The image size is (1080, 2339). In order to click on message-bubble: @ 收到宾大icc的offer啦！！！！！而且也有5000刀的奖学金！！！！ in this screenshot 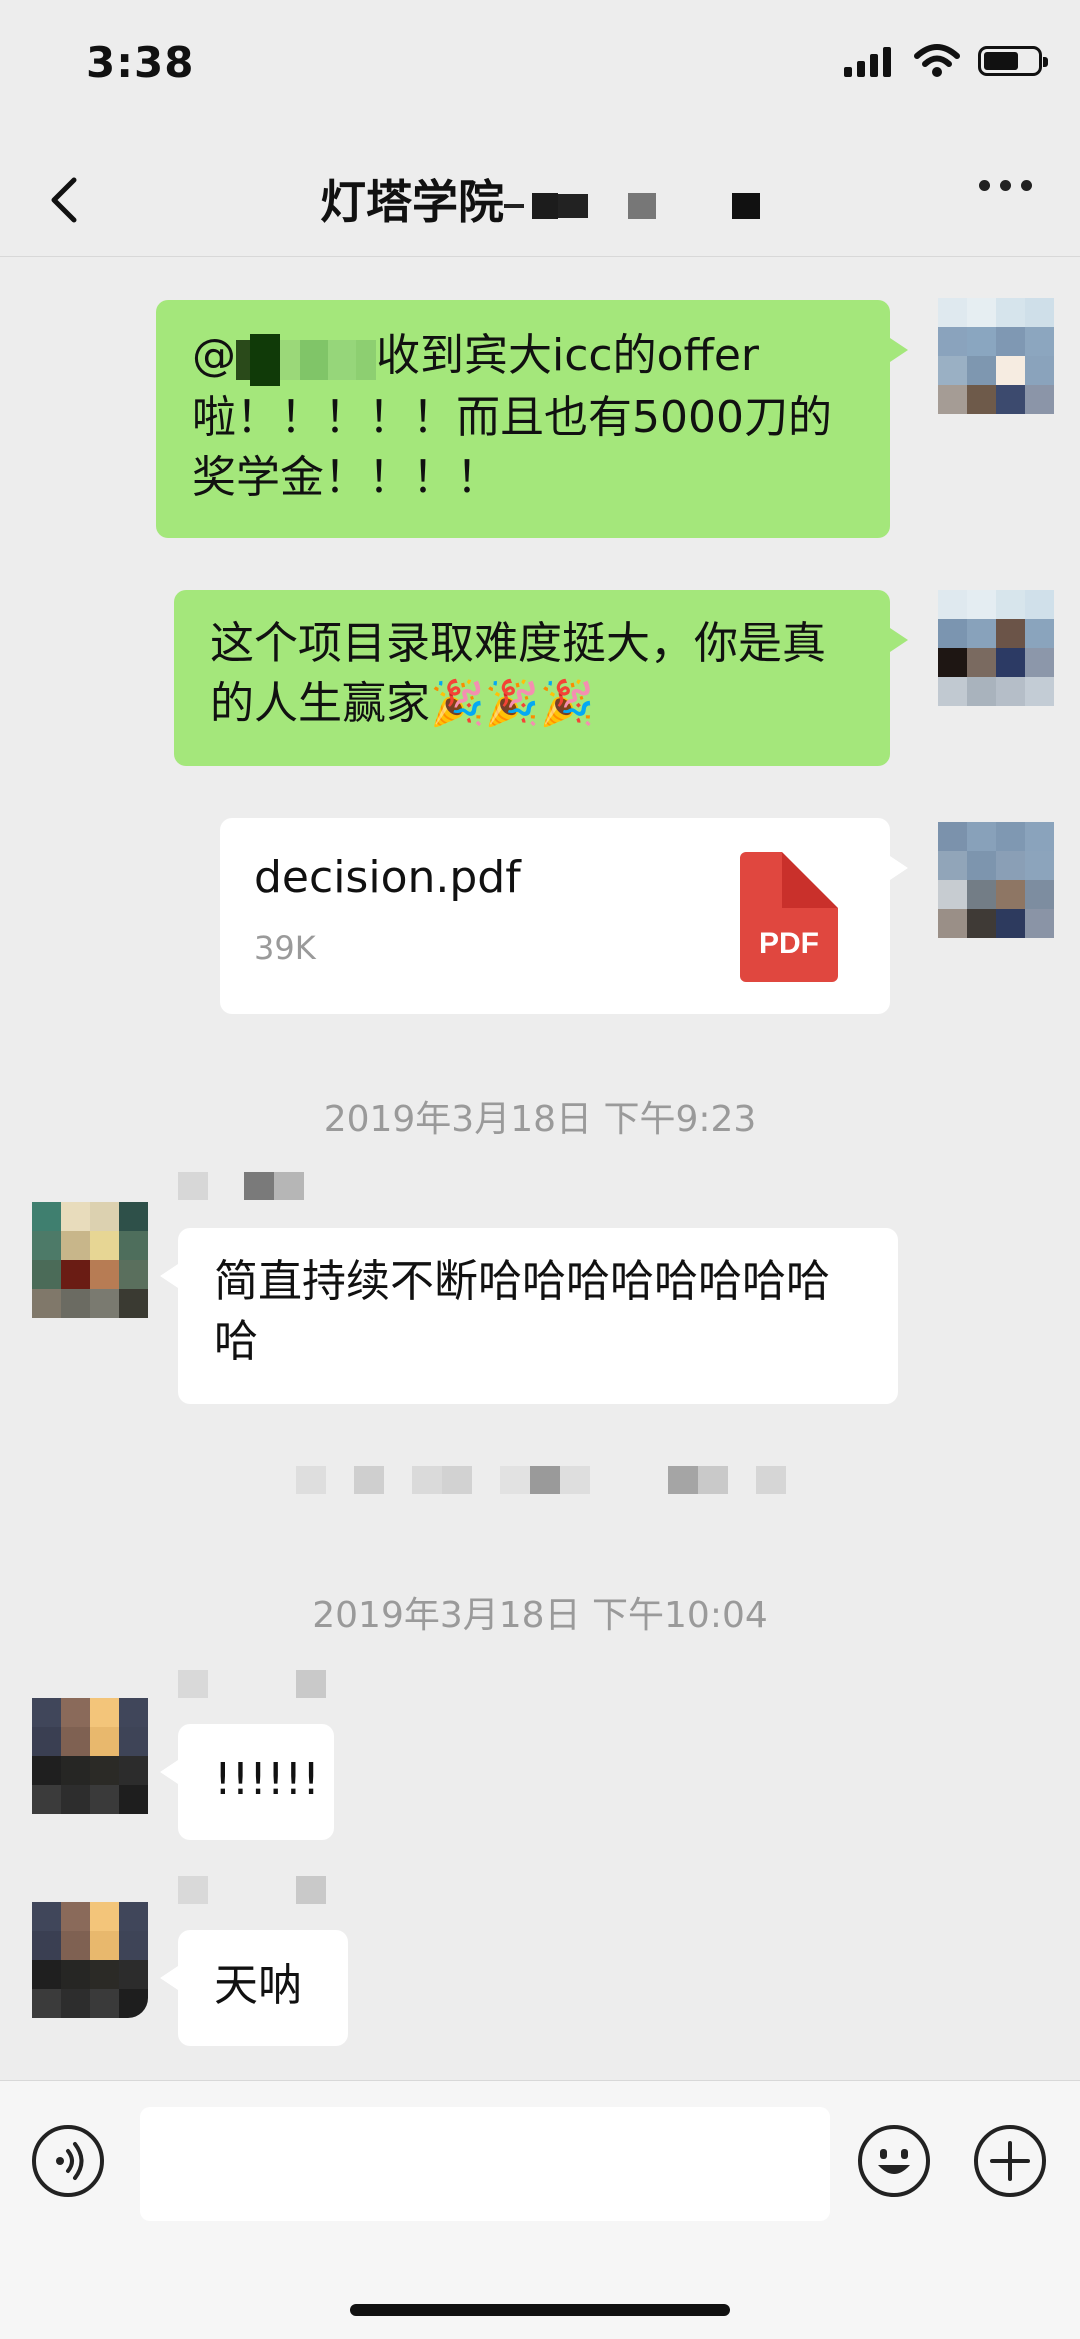, I will do `click(532, 419)`.